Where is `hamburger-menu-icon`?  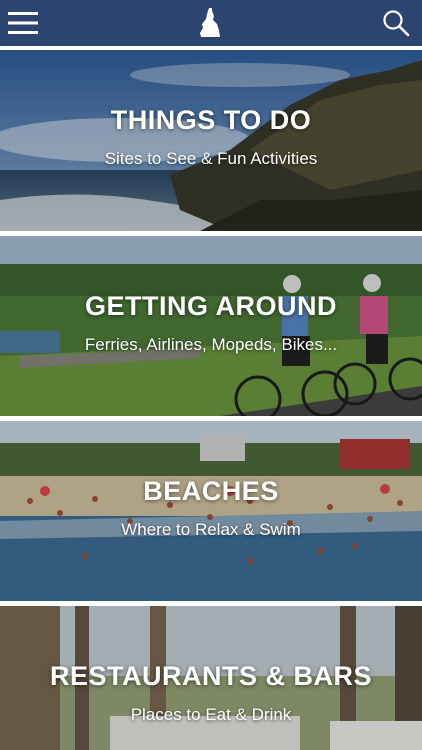
hamburger-menu-icon is located at coordinates (23, 23).